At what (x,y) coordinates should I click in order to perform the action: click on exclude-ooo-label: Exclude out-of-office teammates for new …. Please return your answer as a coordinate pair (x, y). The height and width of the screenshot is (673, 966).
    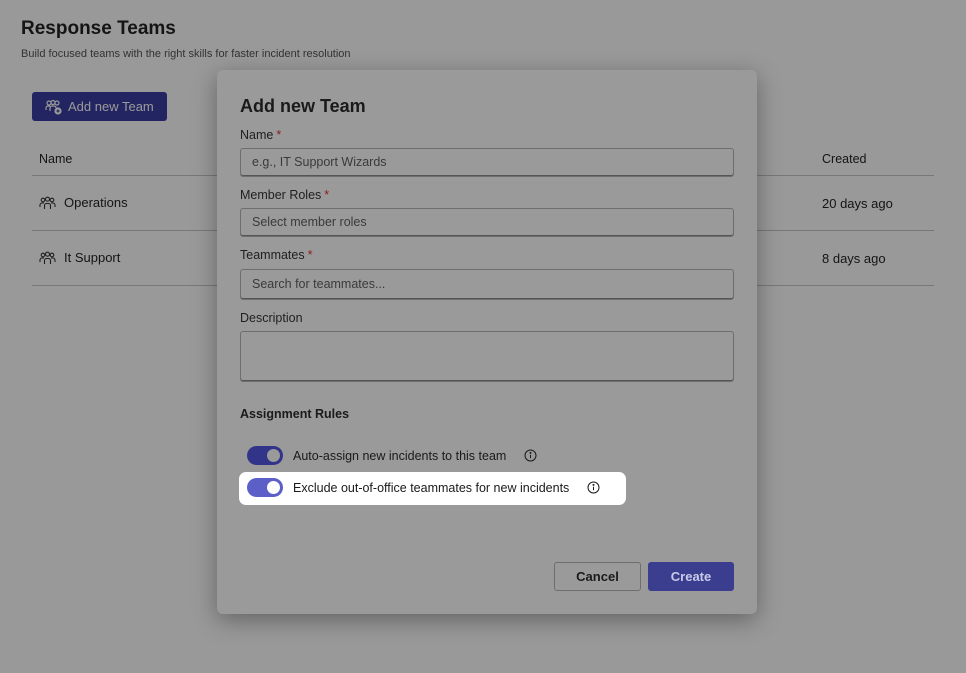
    Looking at the image, I should click on (431, 487).